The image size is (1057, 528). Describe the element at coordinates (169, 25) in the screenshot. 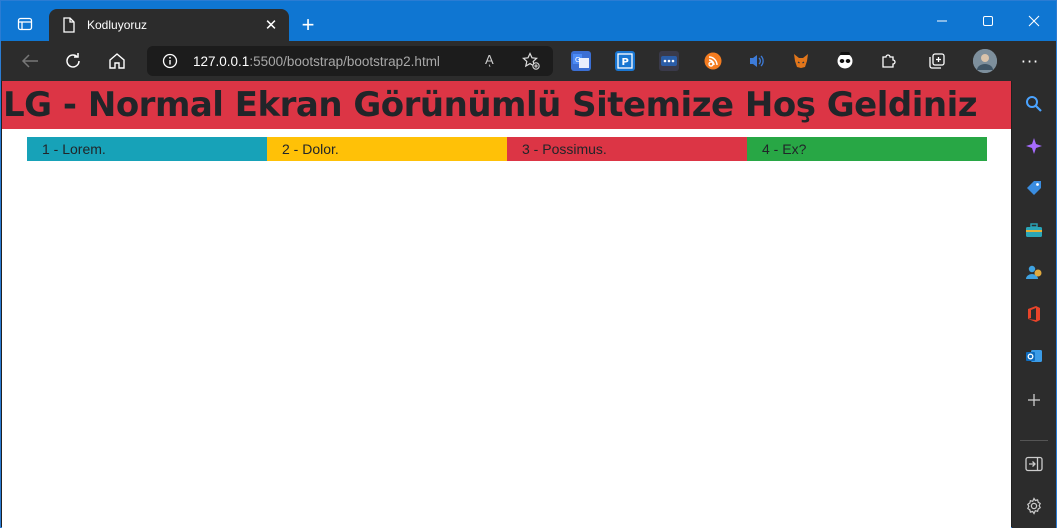

I see `active-tab: Kodluyoruz ✕` at that location.